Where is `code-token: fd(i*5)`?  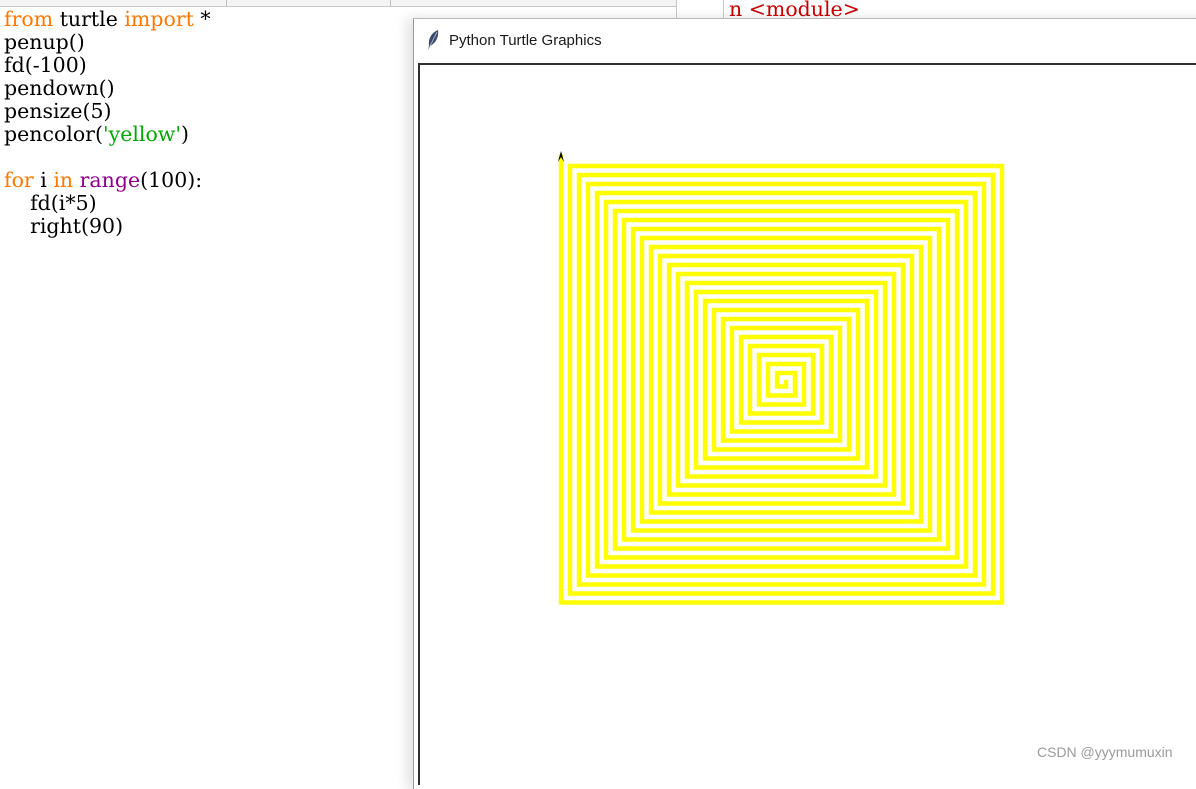 code-token: fd(i*5) is located at coordinates (50, 203).